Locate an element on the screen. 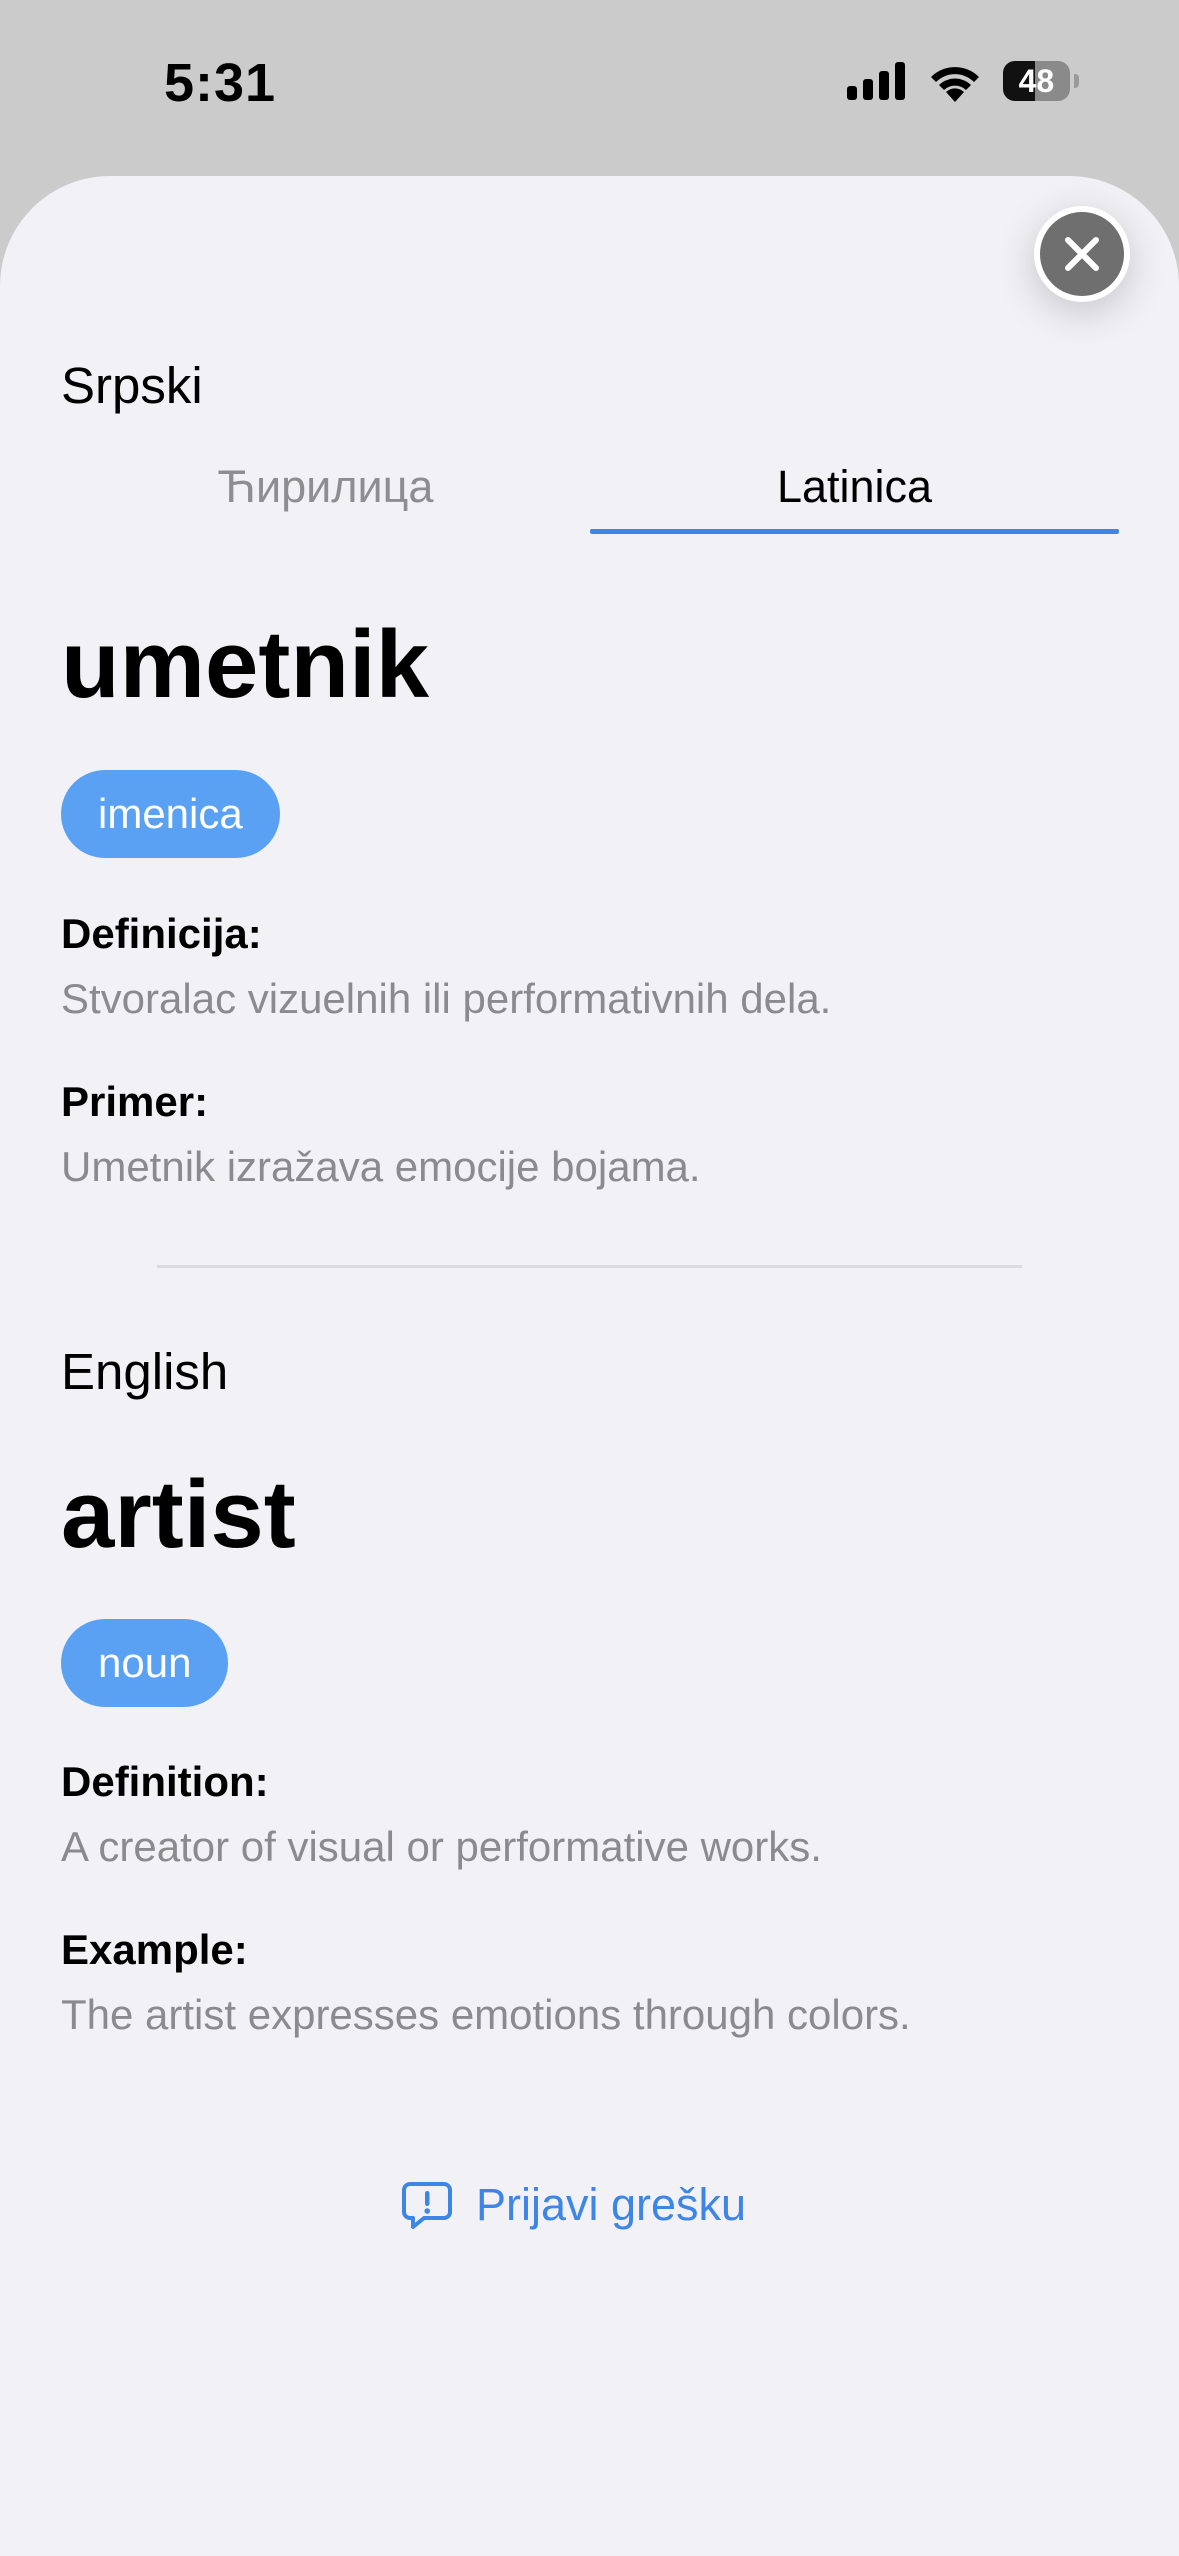 This screenshot has height=2556, width=1179. serbian-part-of-speech-badge: imenica is located at coordinates (170, 814).